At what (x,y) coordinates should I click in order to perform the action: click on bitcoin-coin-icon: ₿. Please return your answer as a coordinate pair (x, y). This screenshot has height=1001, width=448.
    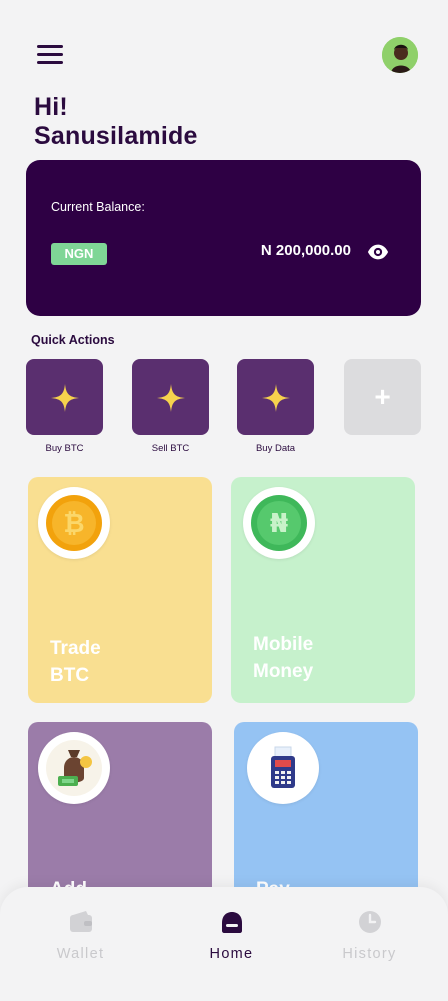
    Looking at the image, I should click on (74, 523).